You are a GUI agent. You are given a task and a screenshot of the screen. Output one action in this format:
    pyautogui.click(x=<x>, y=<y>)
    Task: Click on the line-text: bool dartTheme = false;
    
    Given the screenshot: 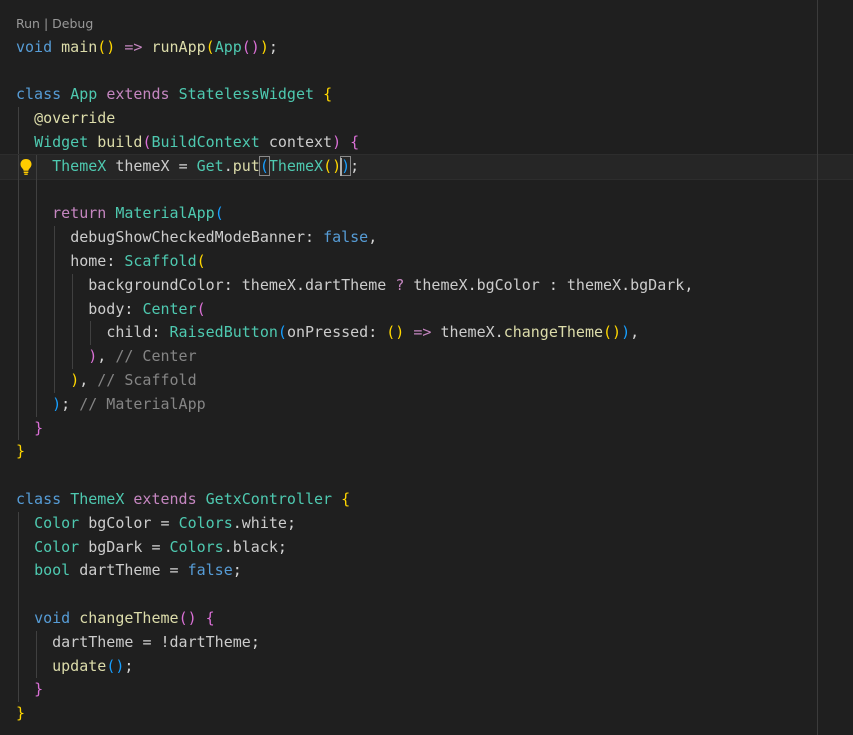 What is the action you would take?
    pyautogui.click(x=129, y=571)
    